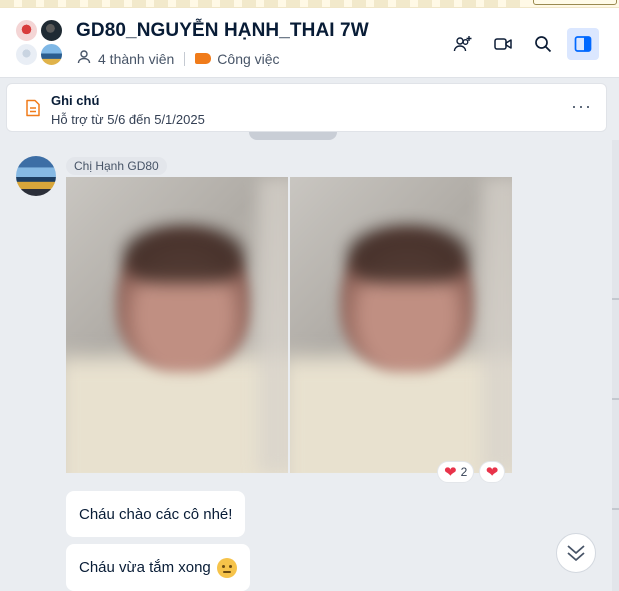 Image resolution: width=619 pixels, height=591 pixels. I want to click on search-icon, so click(543, 44).